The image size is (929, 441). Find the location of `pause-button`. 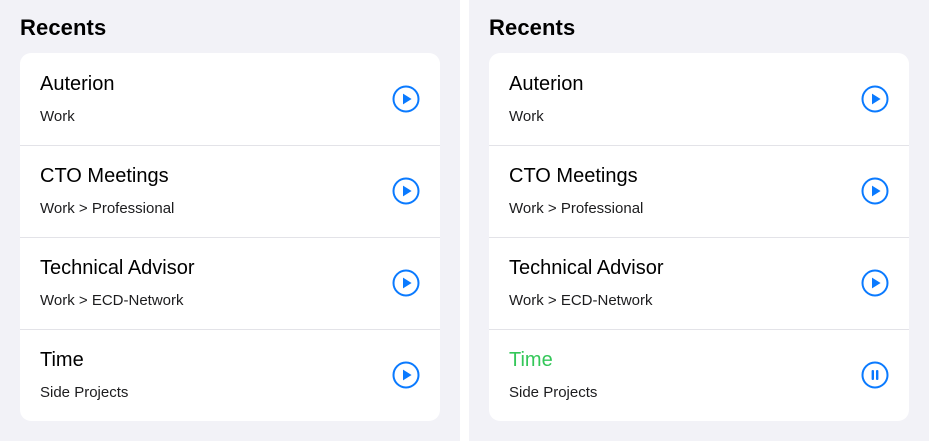

pause-button is located at coordinates (875, 375).